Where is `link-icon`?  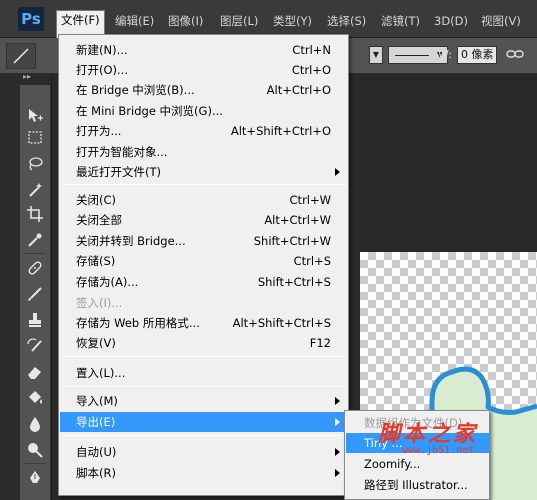
link-icon is located at coordinates (515, 54).